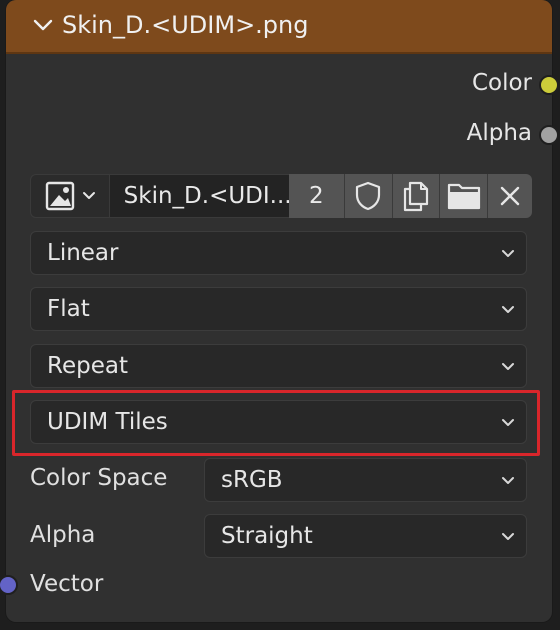 The width and height of the screenshot is (560, 630). What do you see at coordinates (276, 423) in the screenshot?
I see `highlight-box` at bounding box center [276, 423].